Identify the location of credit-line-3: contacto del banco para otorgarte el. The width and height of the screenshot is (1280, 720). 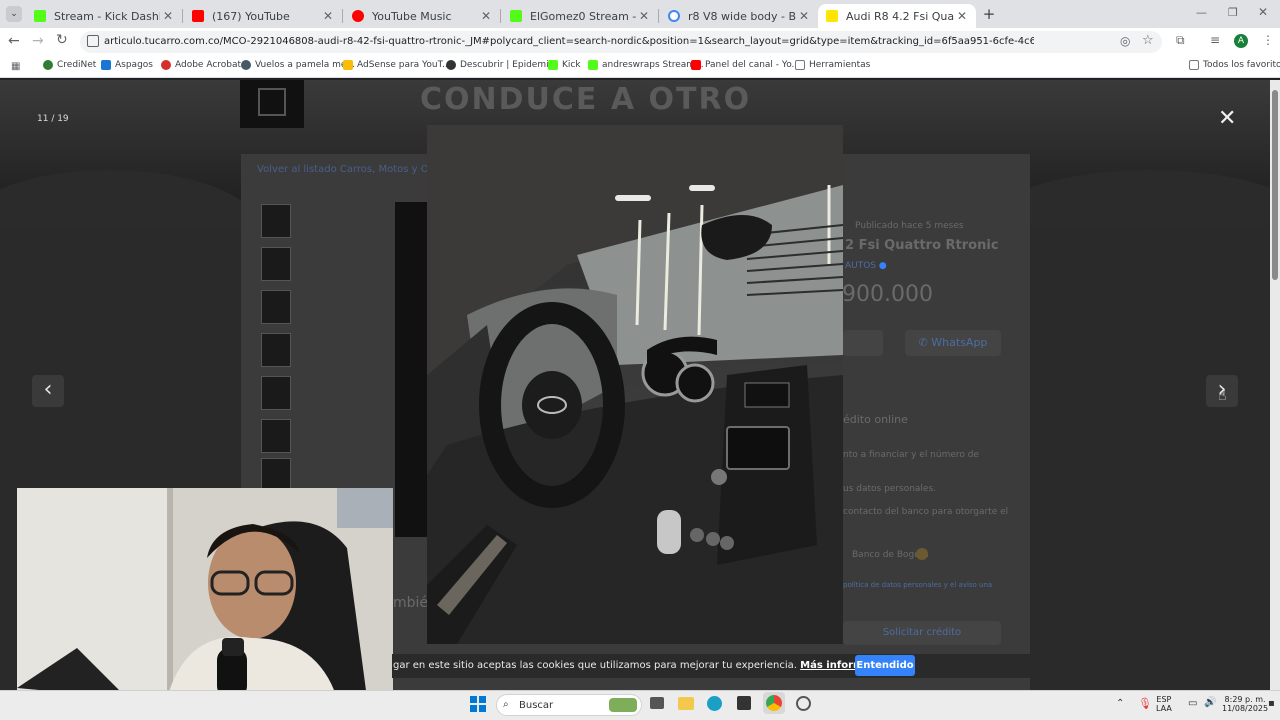
(926, 512).